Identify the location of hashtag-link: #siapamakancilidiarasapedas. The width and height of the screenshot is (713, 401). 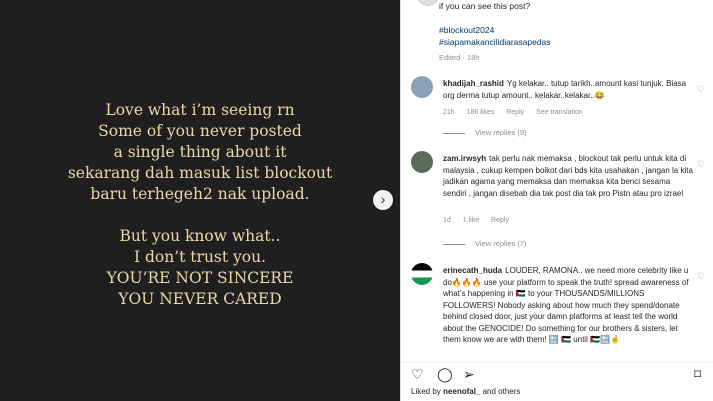
(495, 42).